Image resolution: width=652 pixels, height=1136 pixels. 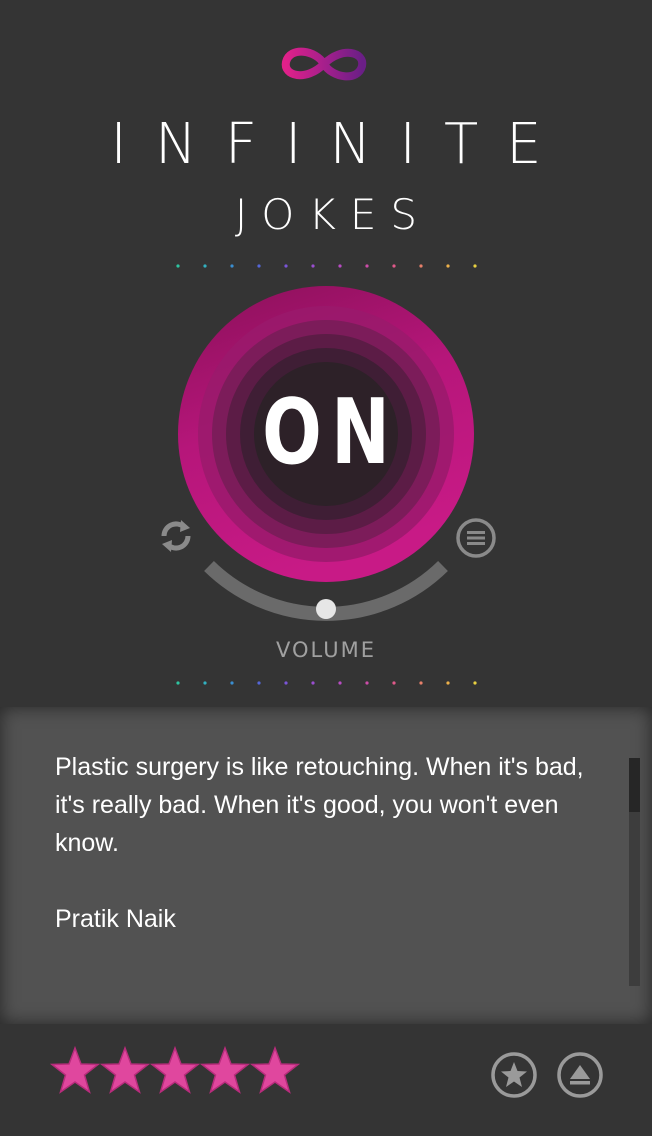 I want to click on dotted-divider-top, so click(x=326, y=266).